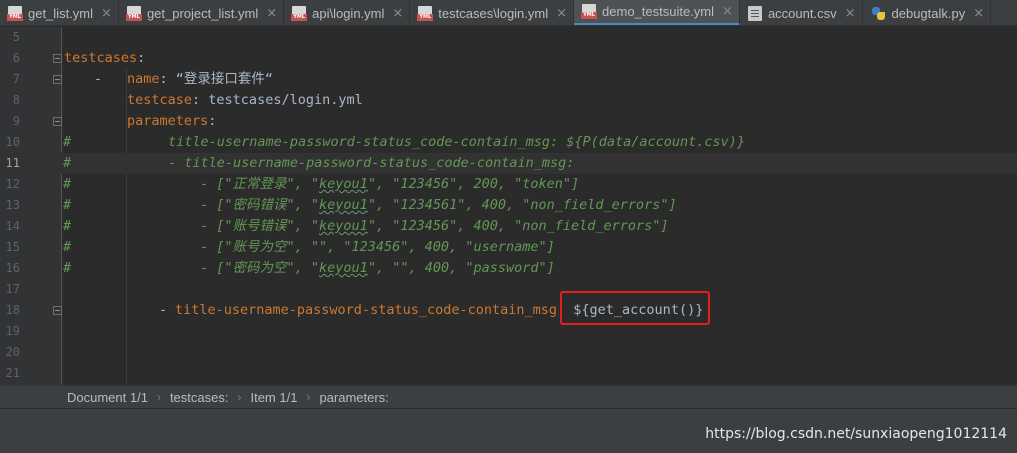 This screenshot has width=1017, height=453. I want to click on annotation-highlight-box, so click(635, 308).